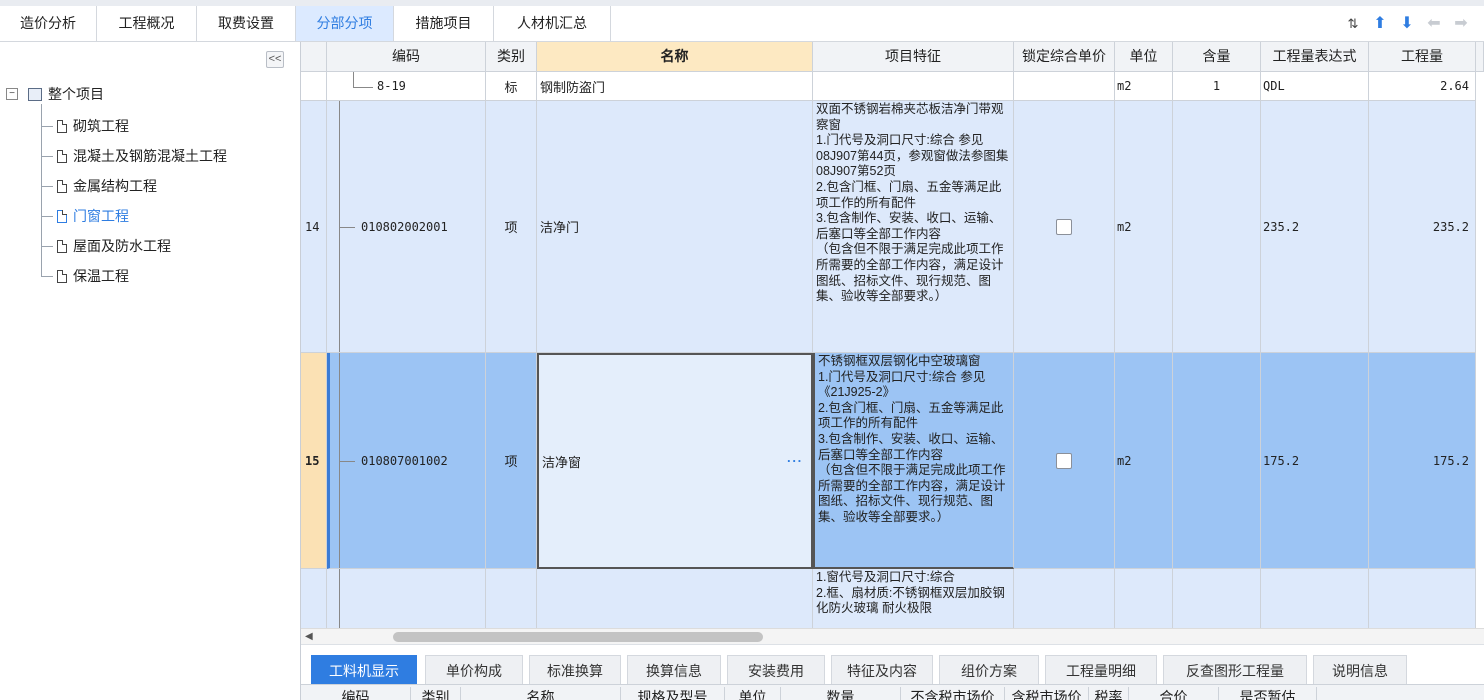 The image size is (1484, 700). Describe the element at coordinates (562, 462) in the screenshot. I see `row-name: 洁净窗` at that location.